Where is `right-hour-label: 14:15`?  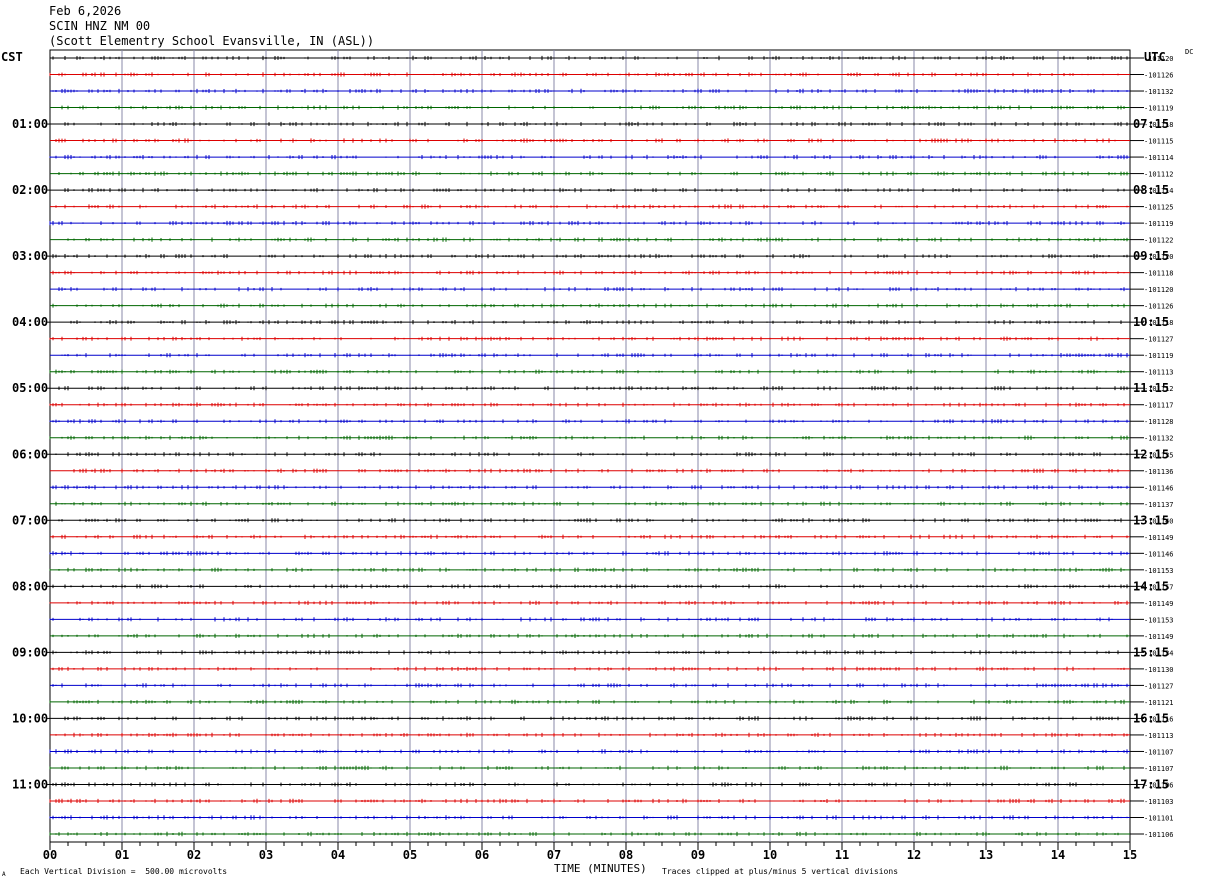 right-hour-label: 14:15 is located at coordinates (1151, 586).